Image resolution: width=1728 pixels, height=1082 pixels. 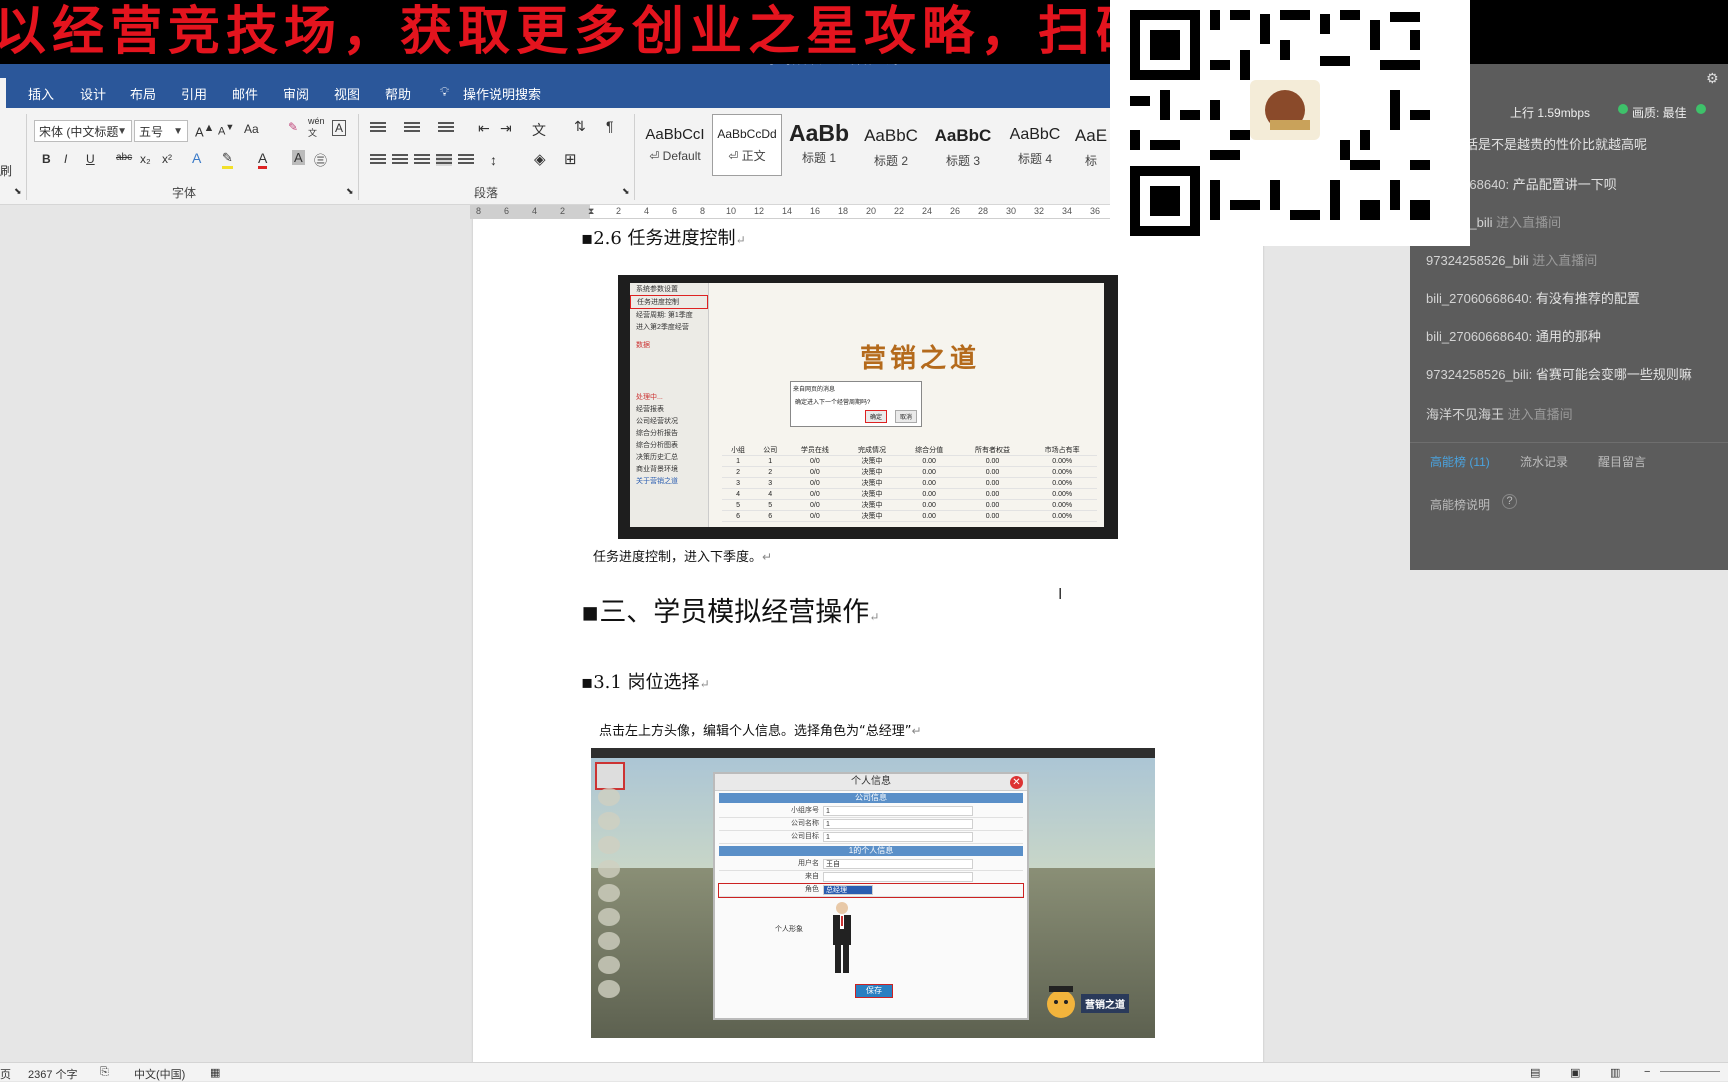 What do you see at coordinates (444, 160) in the screenshot?
I see `justify-icon` at bounding box center [444, 160].